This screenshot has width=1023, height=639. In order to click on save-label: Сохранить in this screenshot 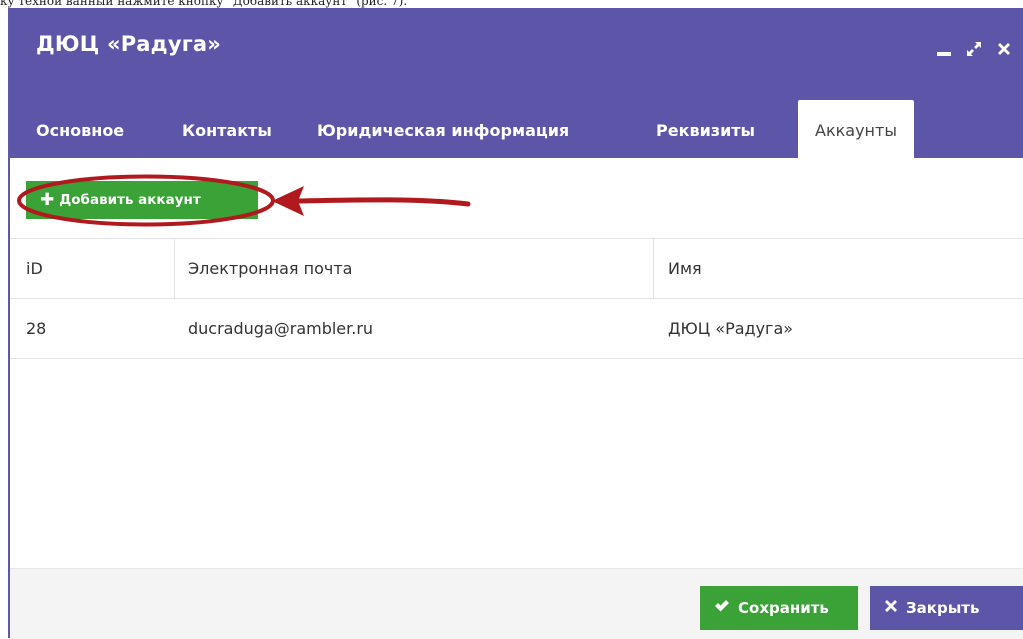, I will do `click(783, 608)`.